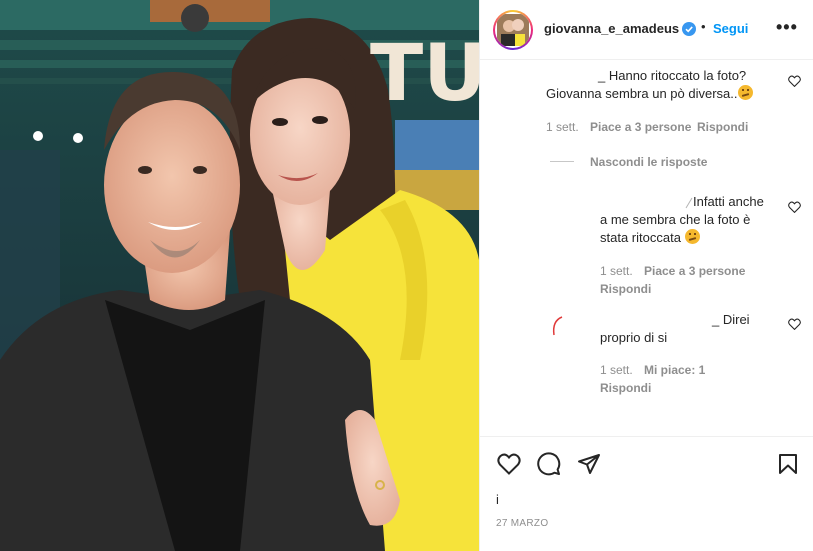  I want to click on more-options-button: •••, so click(787, 27).